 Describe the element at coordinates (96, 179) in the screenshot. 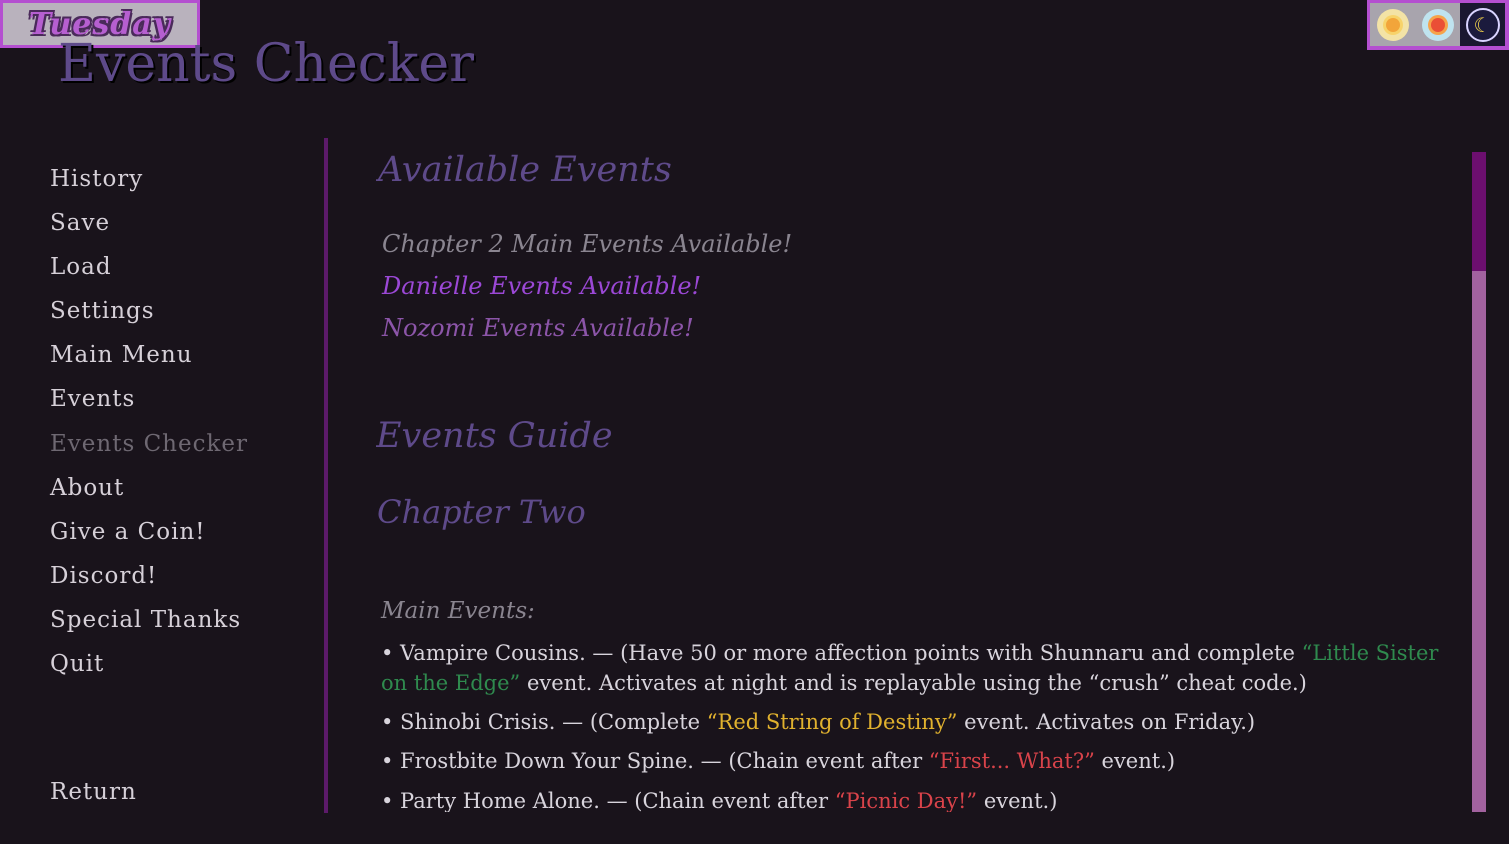

I see `nav-history: History` at that location.